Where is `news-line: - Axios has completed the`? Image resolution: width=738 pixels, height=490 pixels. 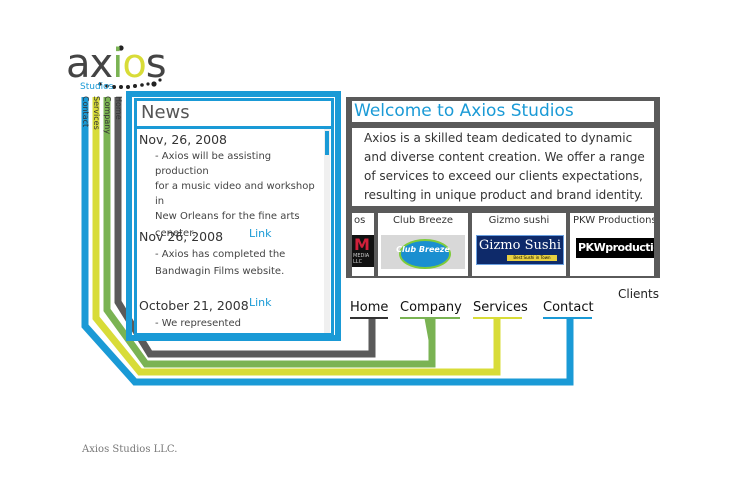
news-line: - Axios has completed the is located at coordinates (220, 254).